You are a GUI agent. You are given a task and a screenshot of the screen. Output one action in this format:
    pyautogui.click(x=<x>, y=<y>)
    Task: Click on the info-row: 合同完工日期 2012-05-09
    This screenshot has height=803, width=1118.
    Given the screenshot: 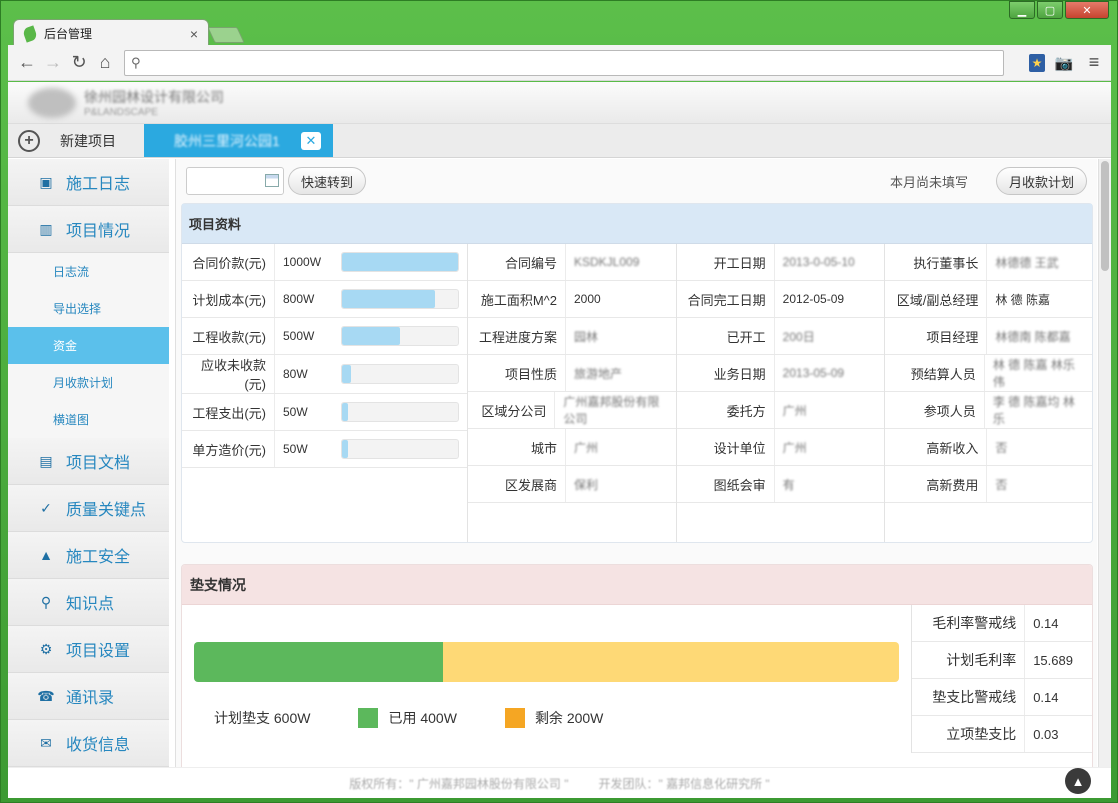 What is the action you would take?
    pyautogui.click(x=780, y=299)
    